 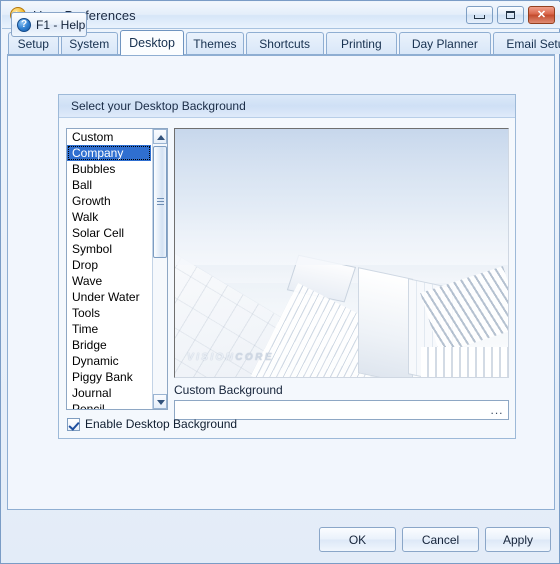 I want to click on enable-desktop-background-label: Enable Desktop Background, so click(x=161, y=424).